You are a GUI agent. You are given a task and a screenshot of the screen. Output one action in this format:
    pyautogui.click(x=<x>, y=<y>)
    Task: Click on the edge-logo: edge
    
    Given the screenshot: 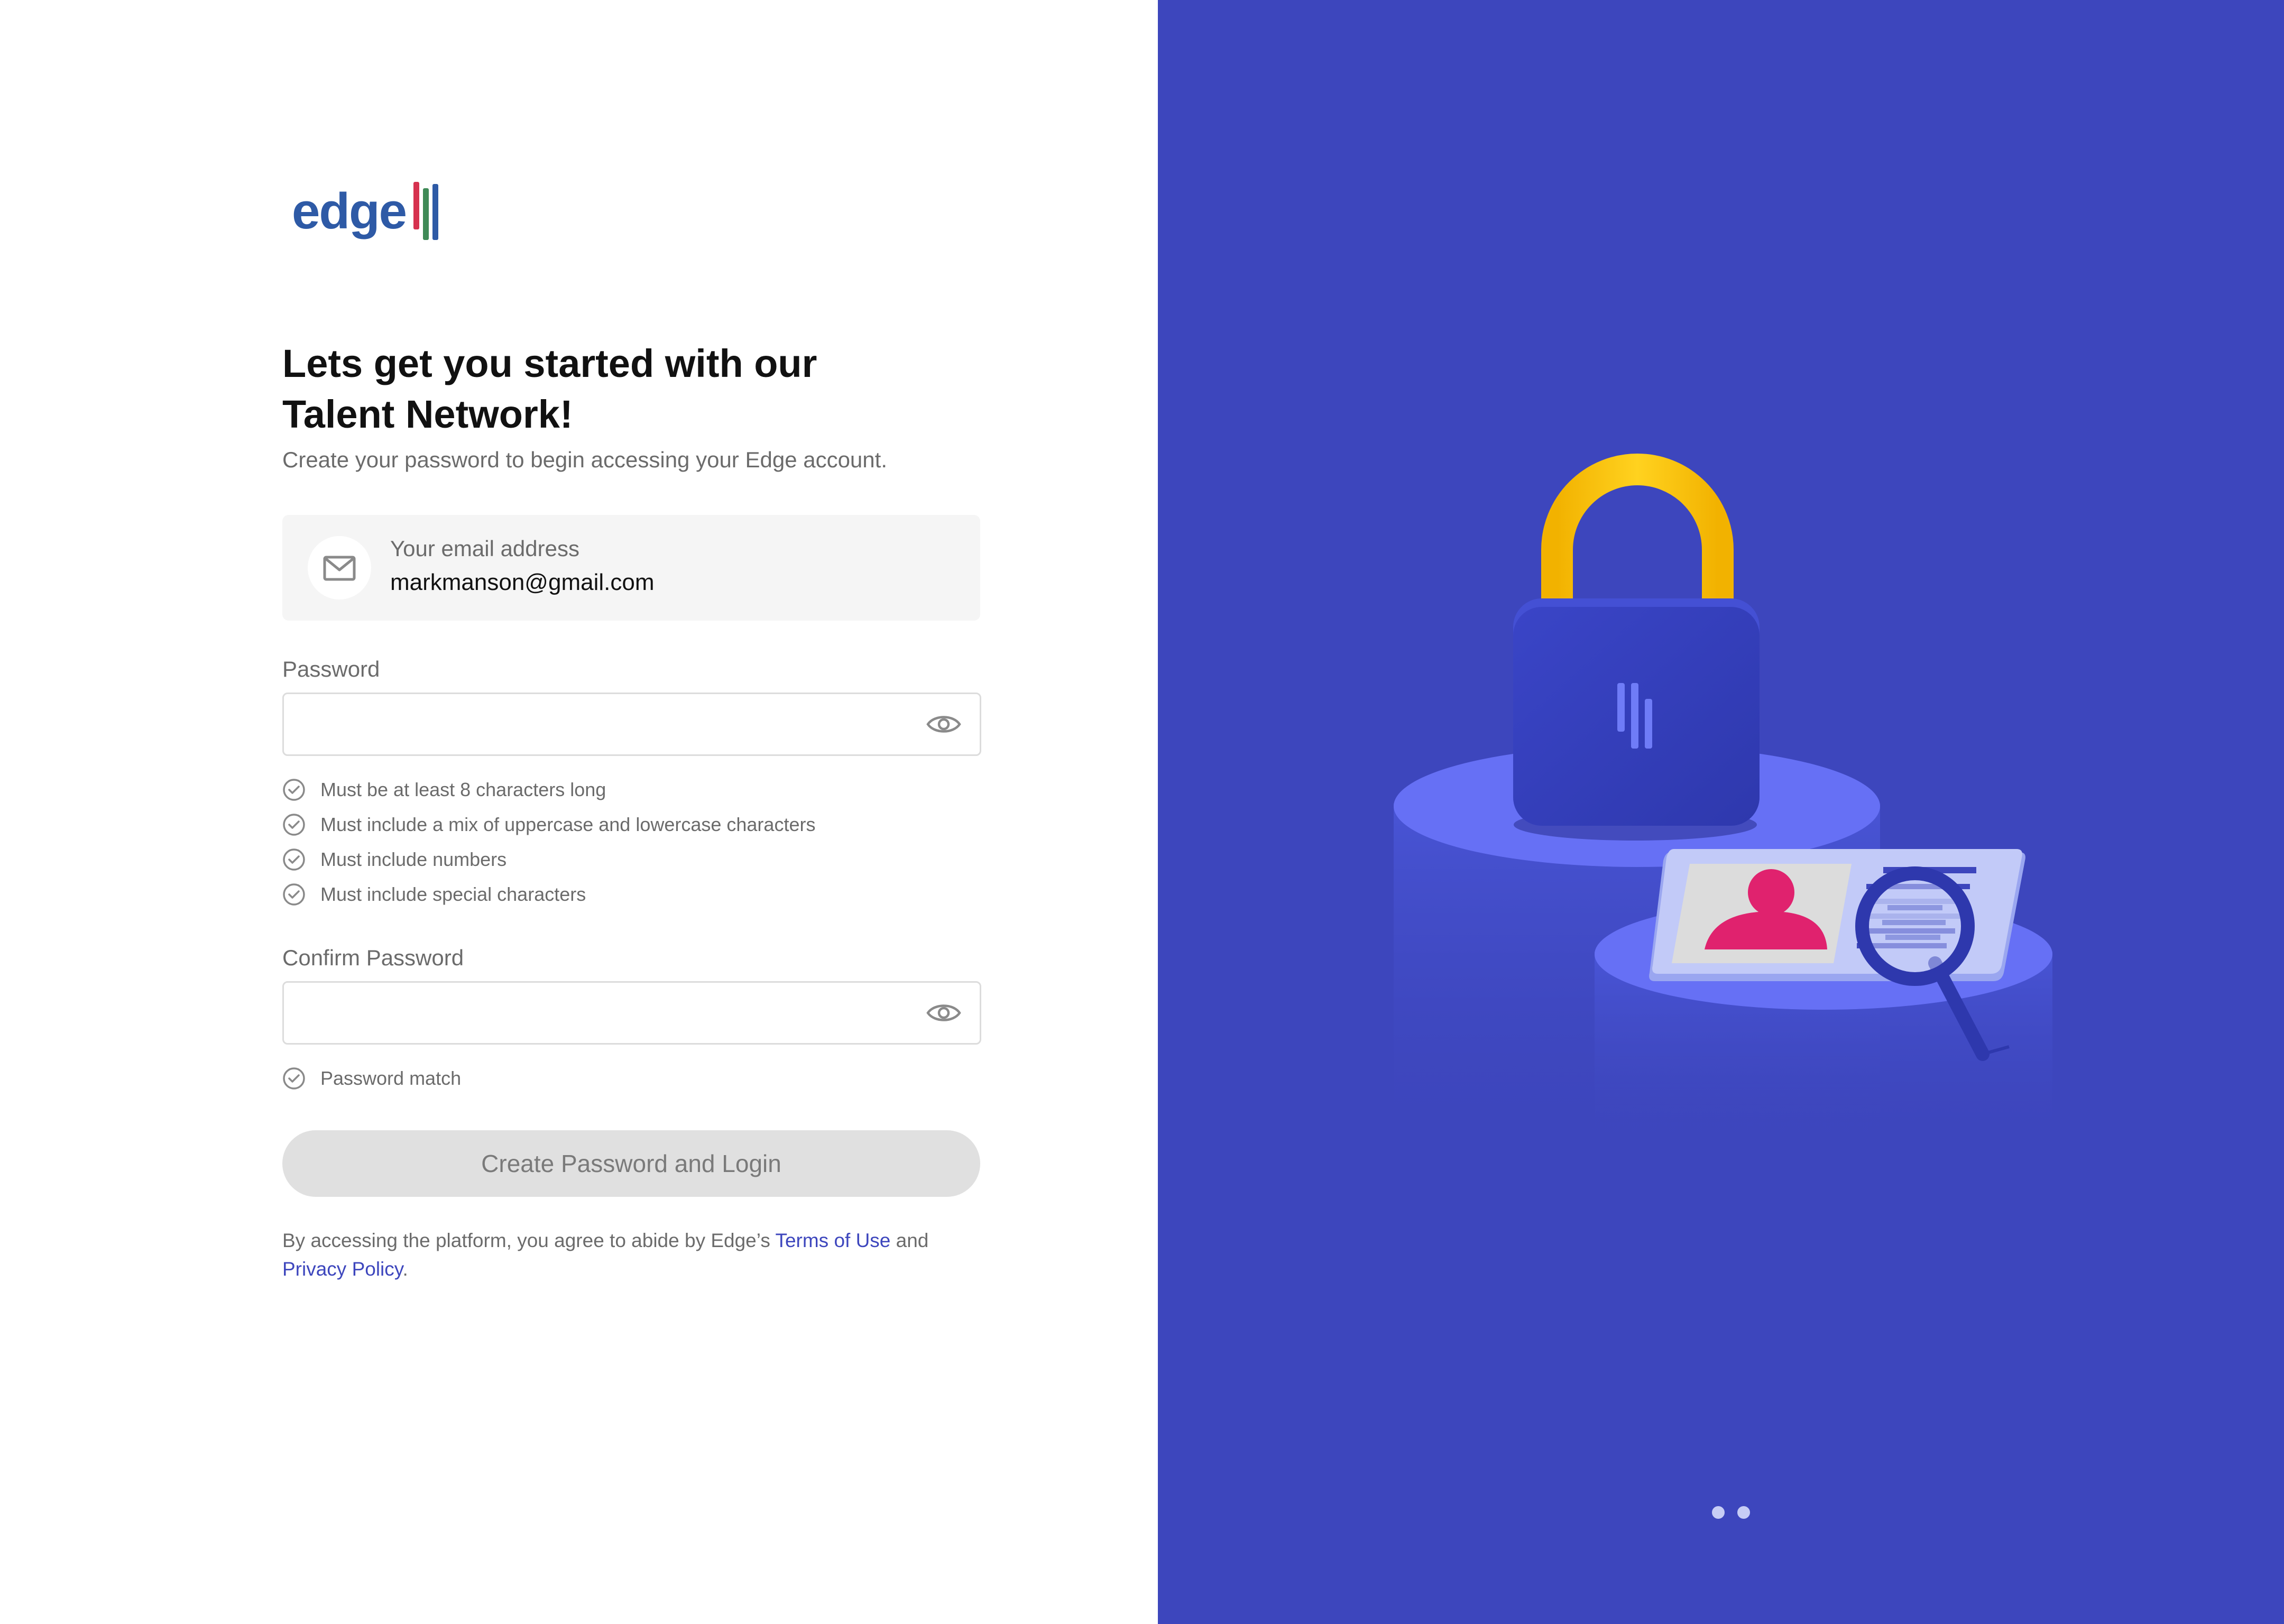 What is the action you would take?
    pyautogui.click(x=368, y=212)
    